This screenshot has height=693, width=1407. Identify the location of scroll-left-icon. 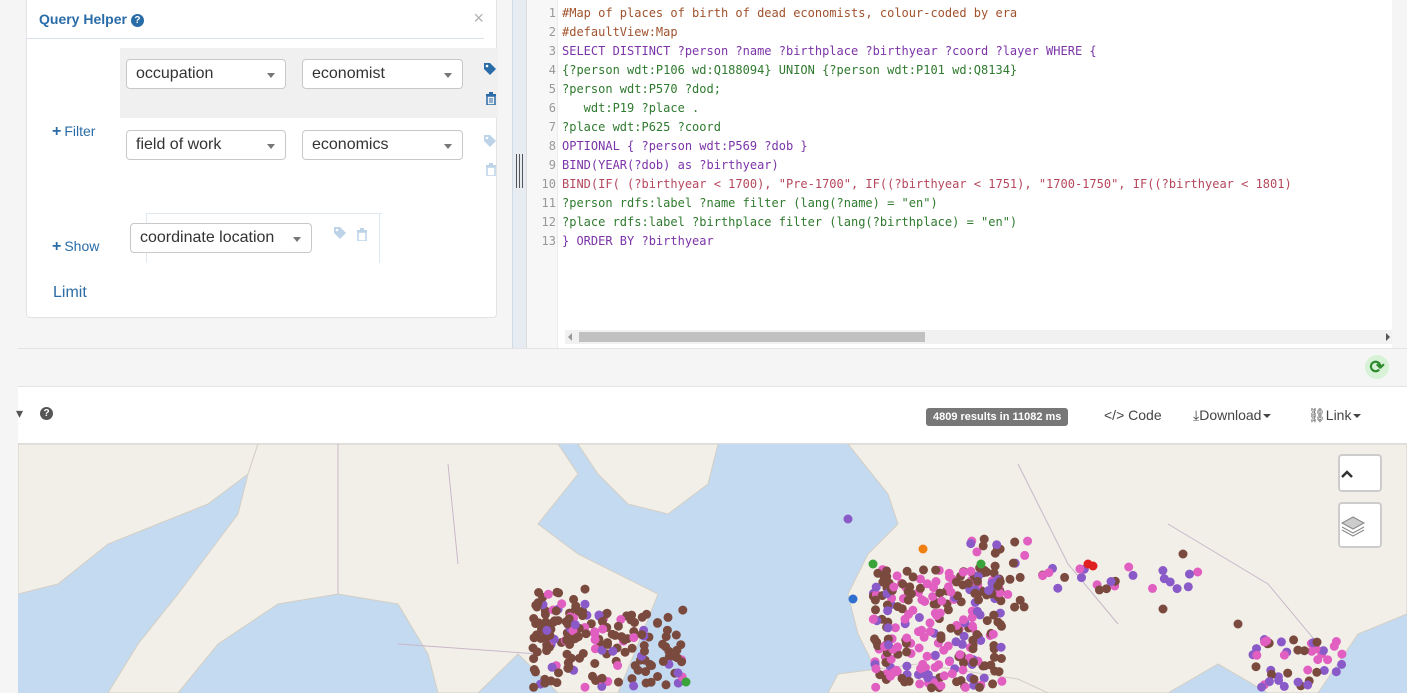
(570, 337).